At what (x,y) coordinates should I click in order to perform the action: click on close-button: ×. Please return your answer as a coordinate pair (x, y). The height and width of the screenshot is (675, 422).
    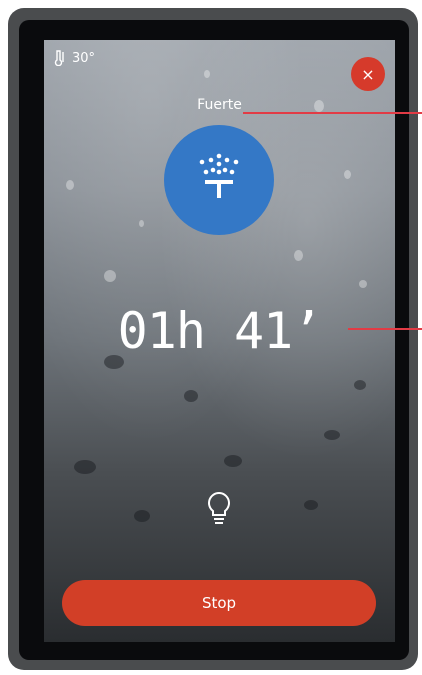
    Looking at the image, I should click on (368, 74).